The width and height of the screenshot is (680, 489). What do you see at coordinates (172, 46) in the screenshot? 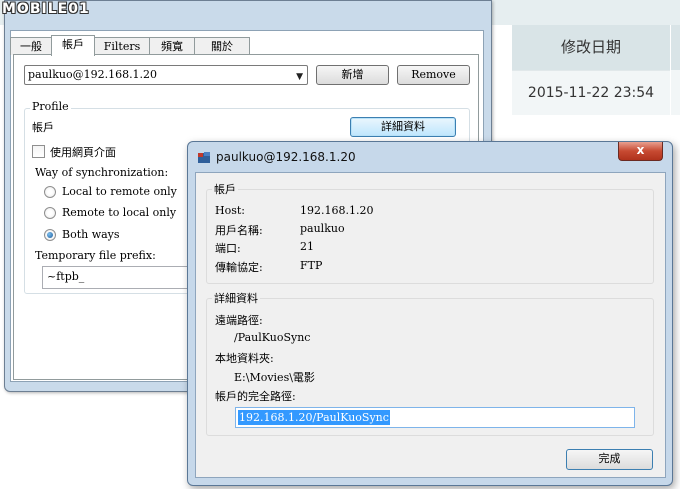
I see `tab-bandwidth: 頻寬` at bounding box center [172, 46].